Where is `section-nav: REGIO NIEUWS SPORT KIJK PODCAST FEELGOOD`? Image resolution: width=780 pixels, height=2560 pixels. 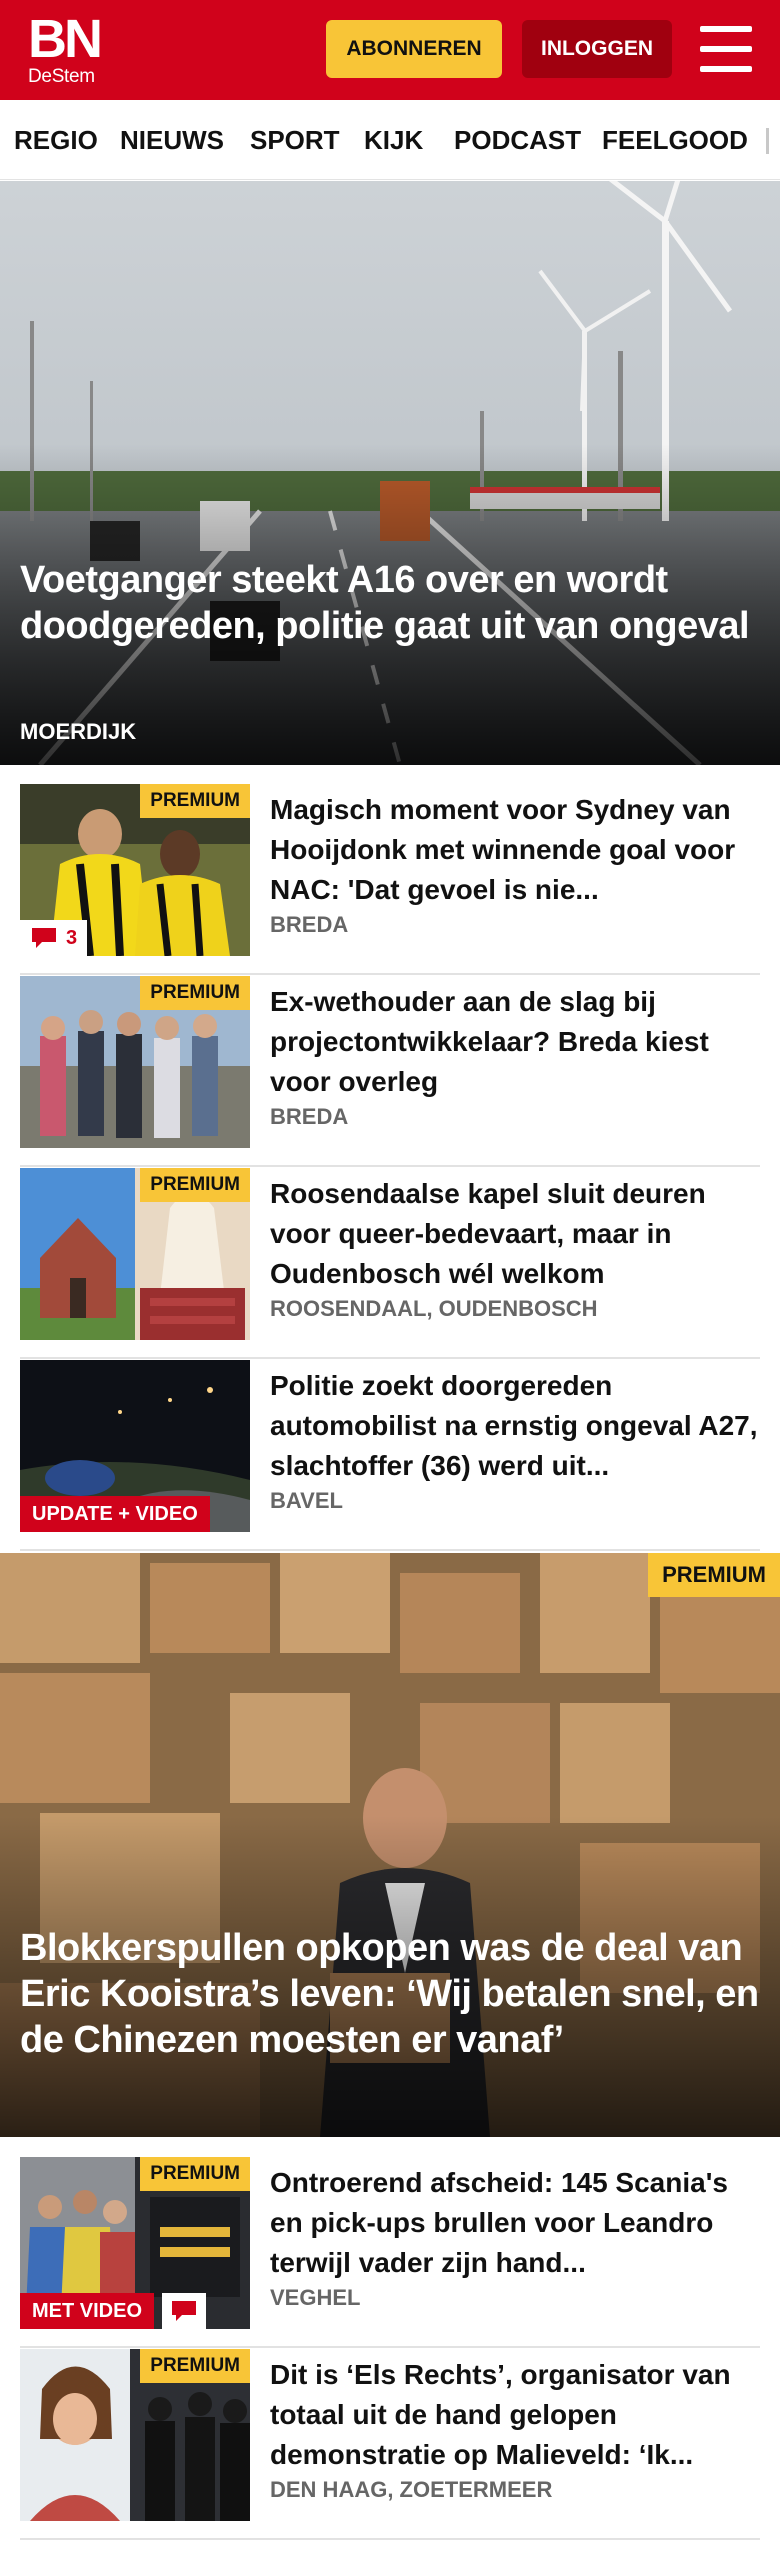
section-nav: REGIO NIEUWS SPORT KIJK PODCAST FEELGOOD is located at coordinates (390, 140).